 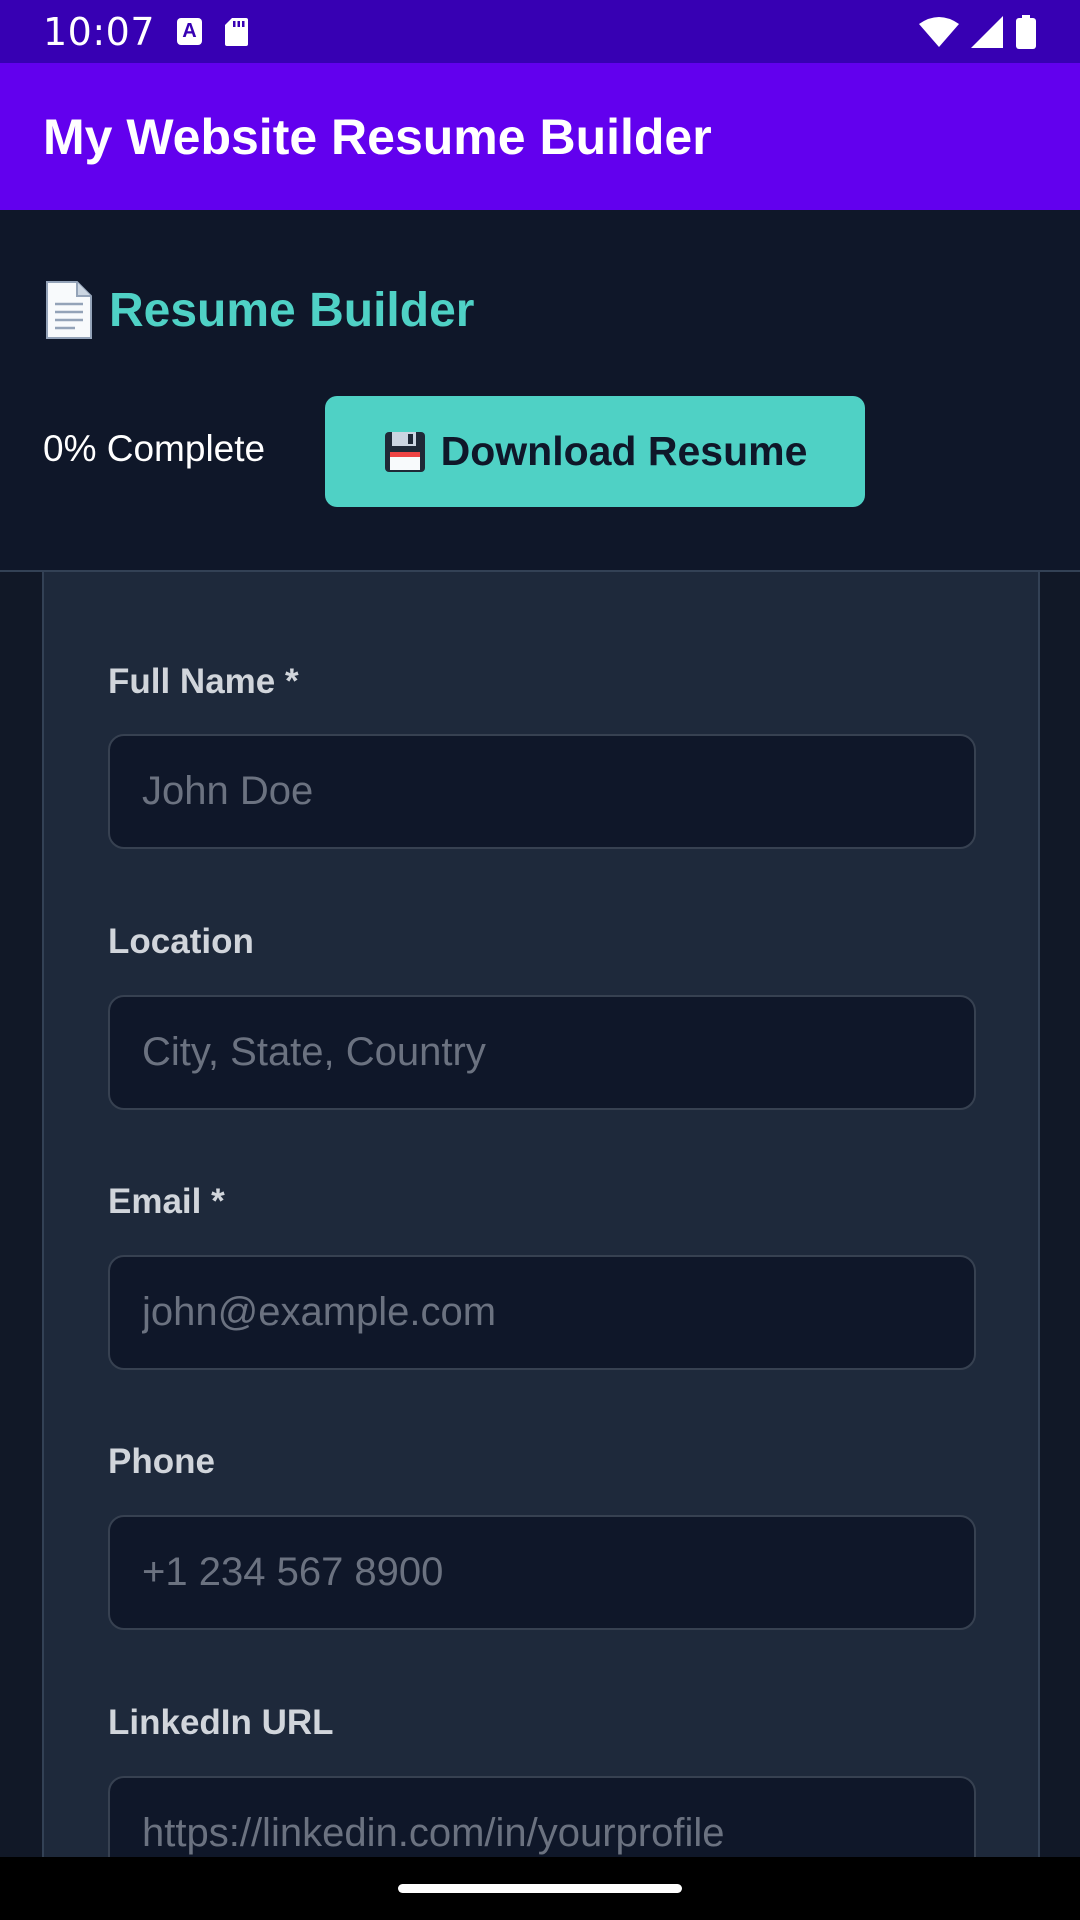 I want to click on status-icons-right, so click(x=978, y=31).